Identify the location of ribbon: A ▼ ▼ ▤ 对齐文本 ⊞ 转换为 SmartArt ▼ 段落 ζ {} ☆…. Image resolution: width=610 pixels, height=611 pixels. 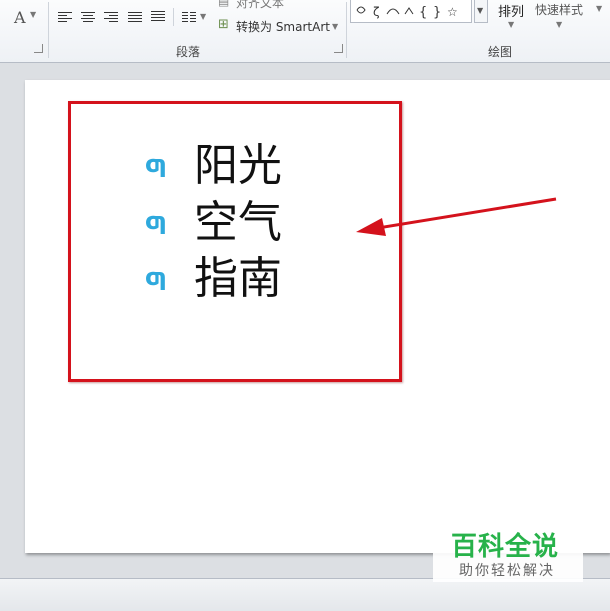
(305, 31).